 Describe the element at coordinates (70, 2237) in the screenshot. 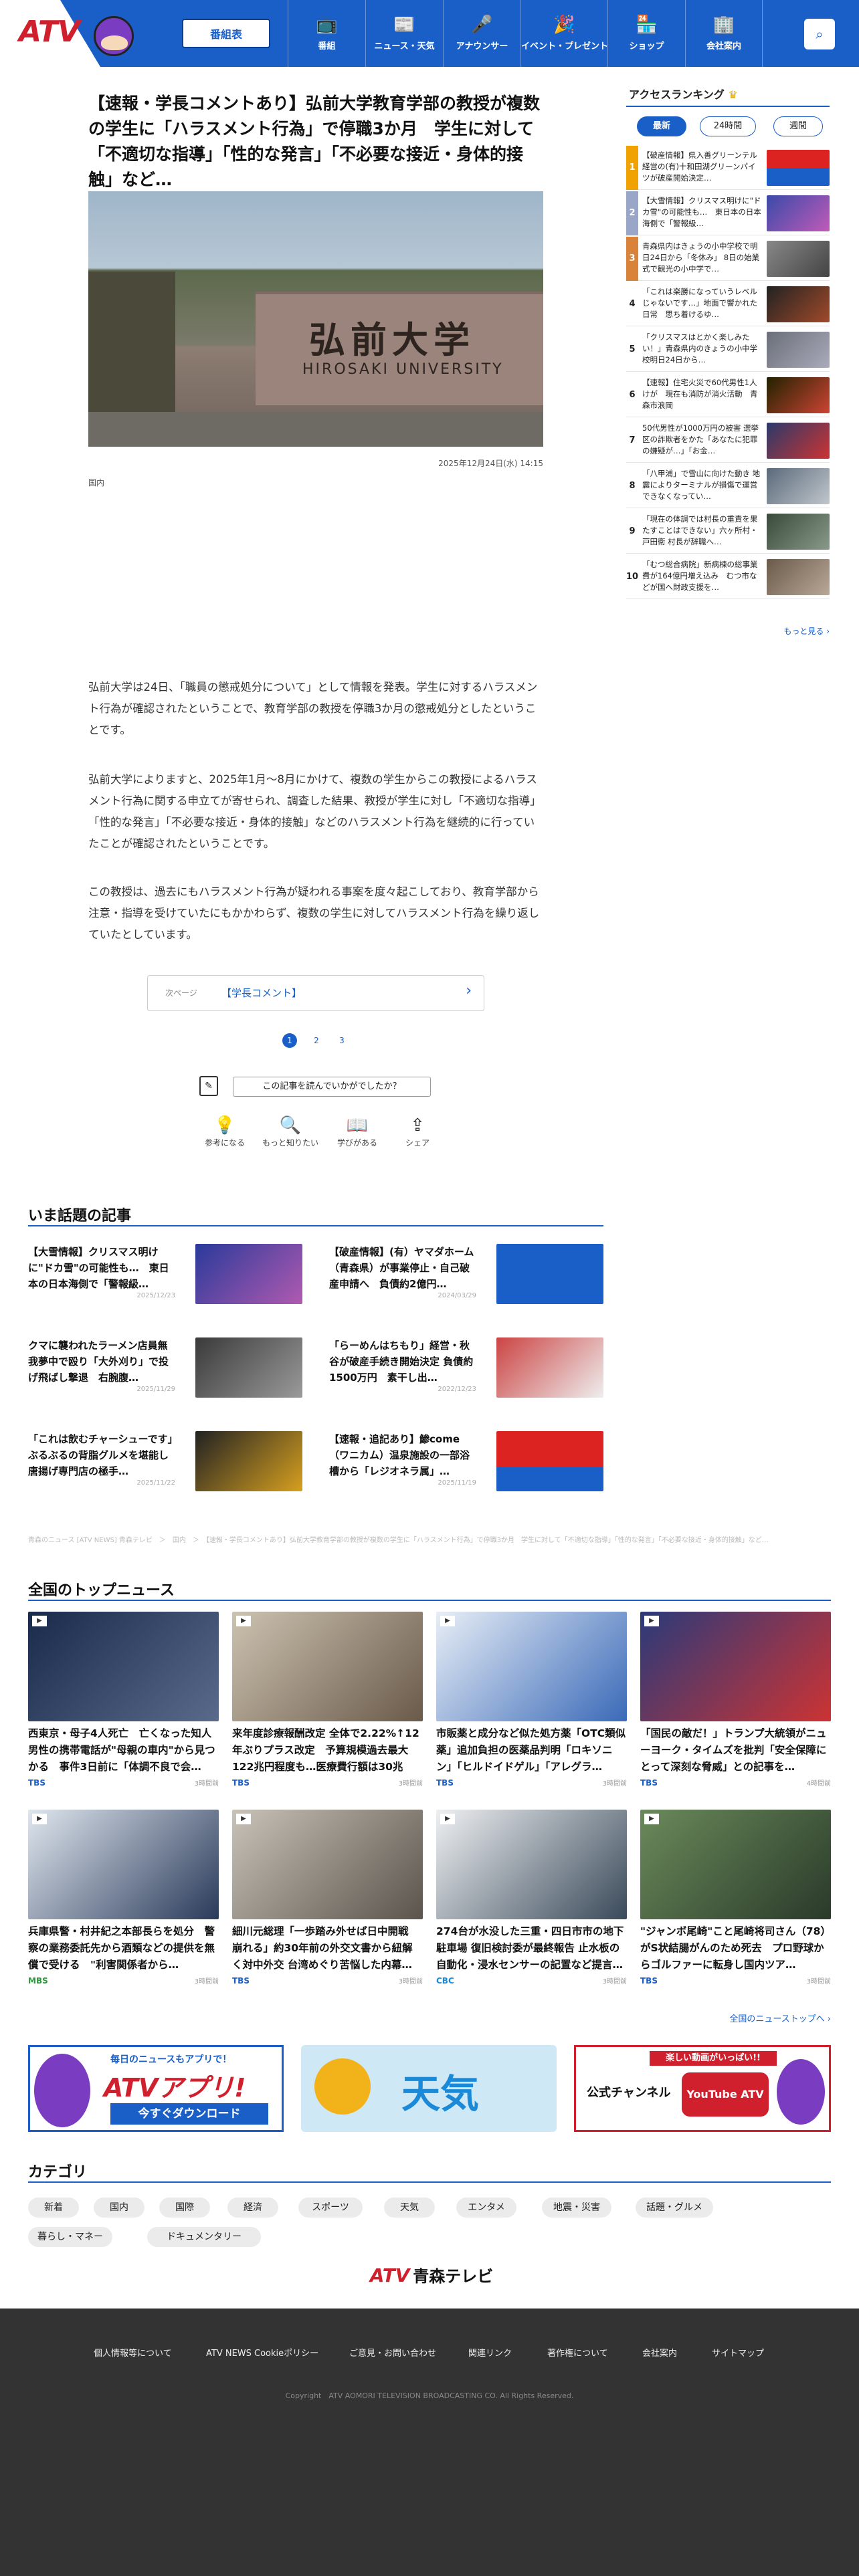

I see `category-chip: 暮らし・マネー` at that location.